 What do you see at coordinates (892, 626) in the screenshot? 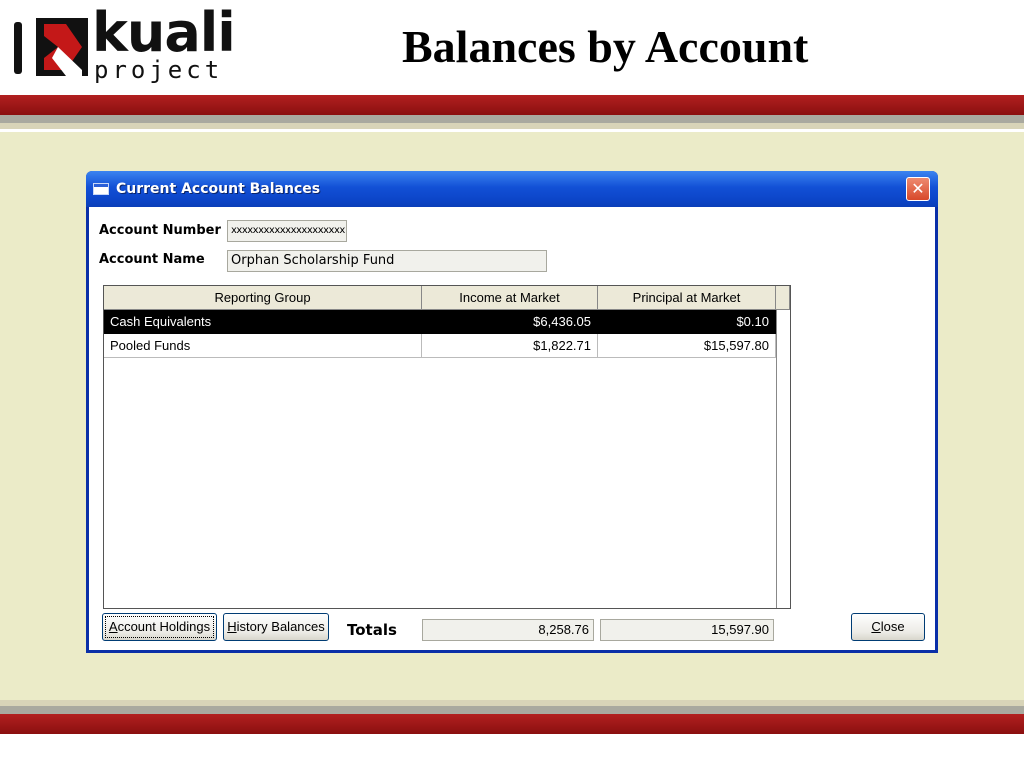
I see `close-button-label: lose` at bounding box center [892, 626].